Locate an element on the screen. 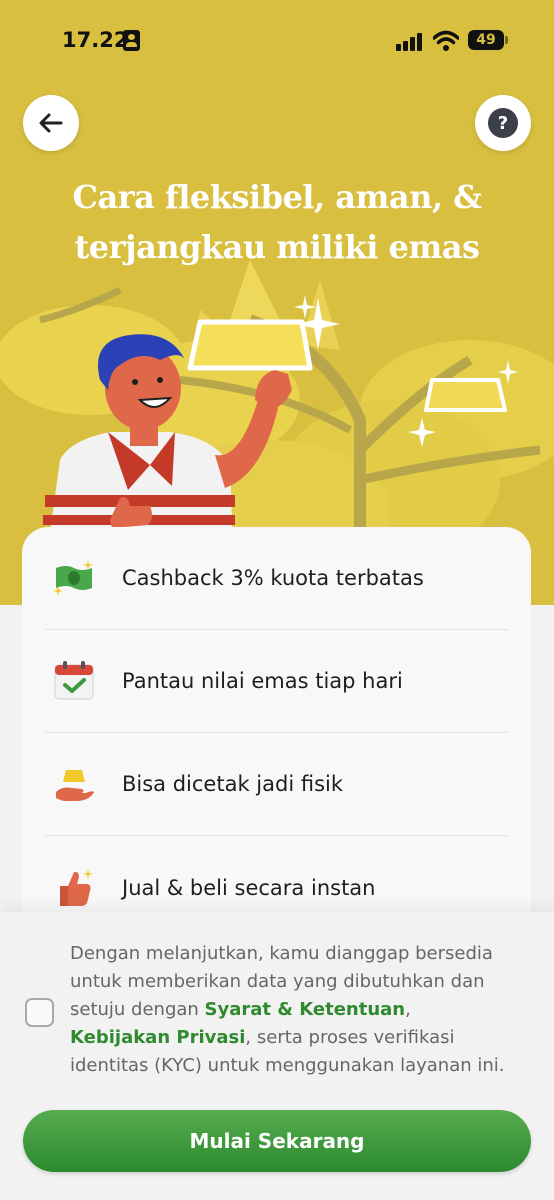 This screenshot has height=1200, width=554. start-now-button: Mulai Sekarang is located at coordinates (277, 1141).